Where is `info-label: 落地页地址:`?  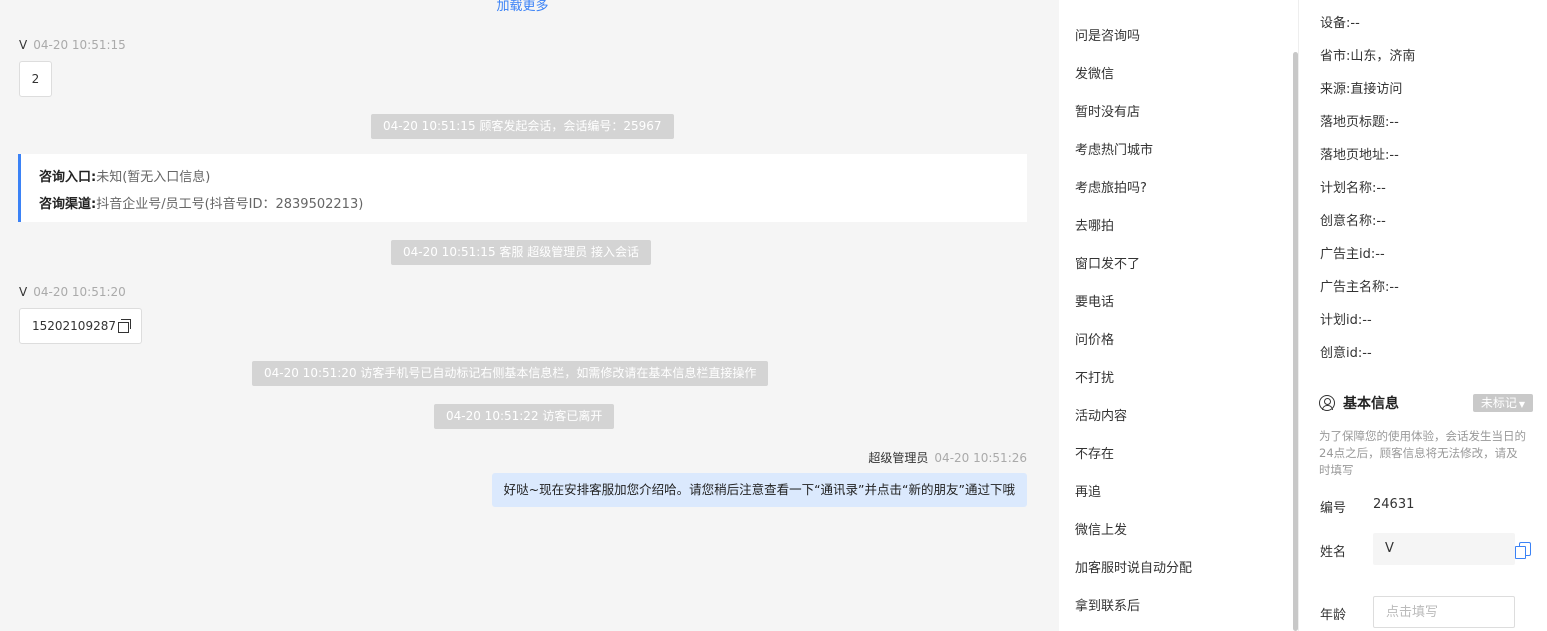
info-label: 落地页地址: is located at coordinates (1355, 155).